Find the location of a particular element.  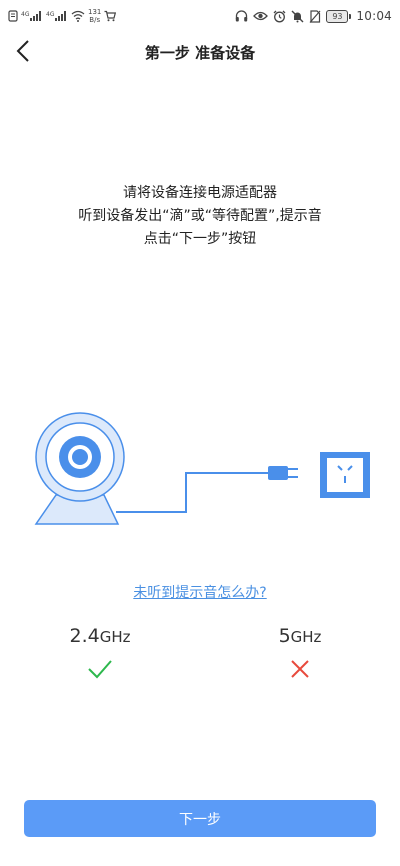

wifi-icon is located at coordinates (78, 16).